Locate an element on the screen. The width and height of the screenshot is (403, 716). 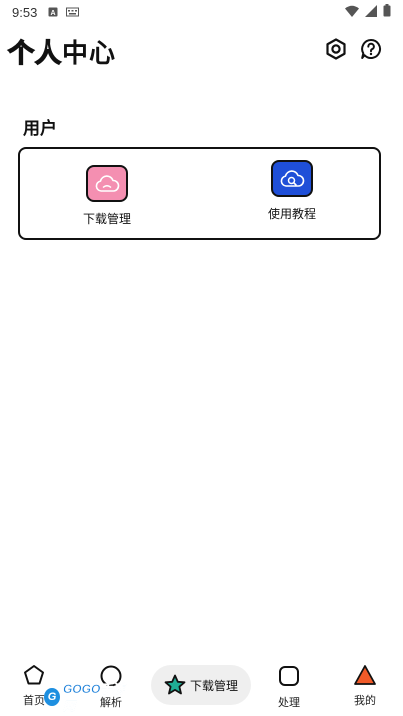
keyboard-icon is located at coordinates (72, 13).